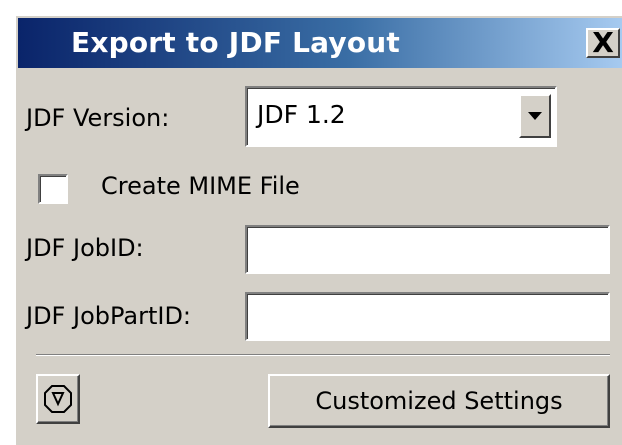  What do you see at coordinates (323, 355) in the screenshot?
I see `separator` at bounding box center [323, 355].